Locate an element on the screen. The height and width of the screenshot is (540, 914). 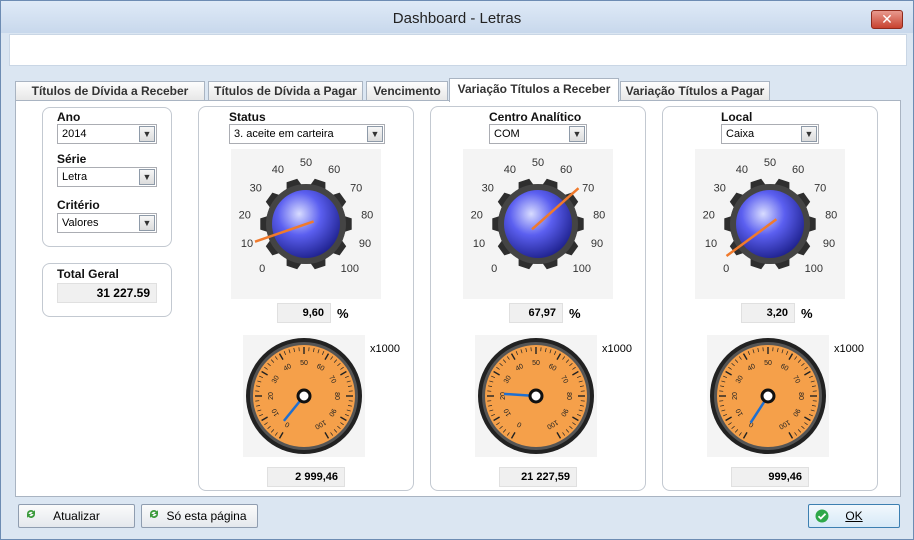
this-page-button: Só esta página is located at coordinates (199, 516).